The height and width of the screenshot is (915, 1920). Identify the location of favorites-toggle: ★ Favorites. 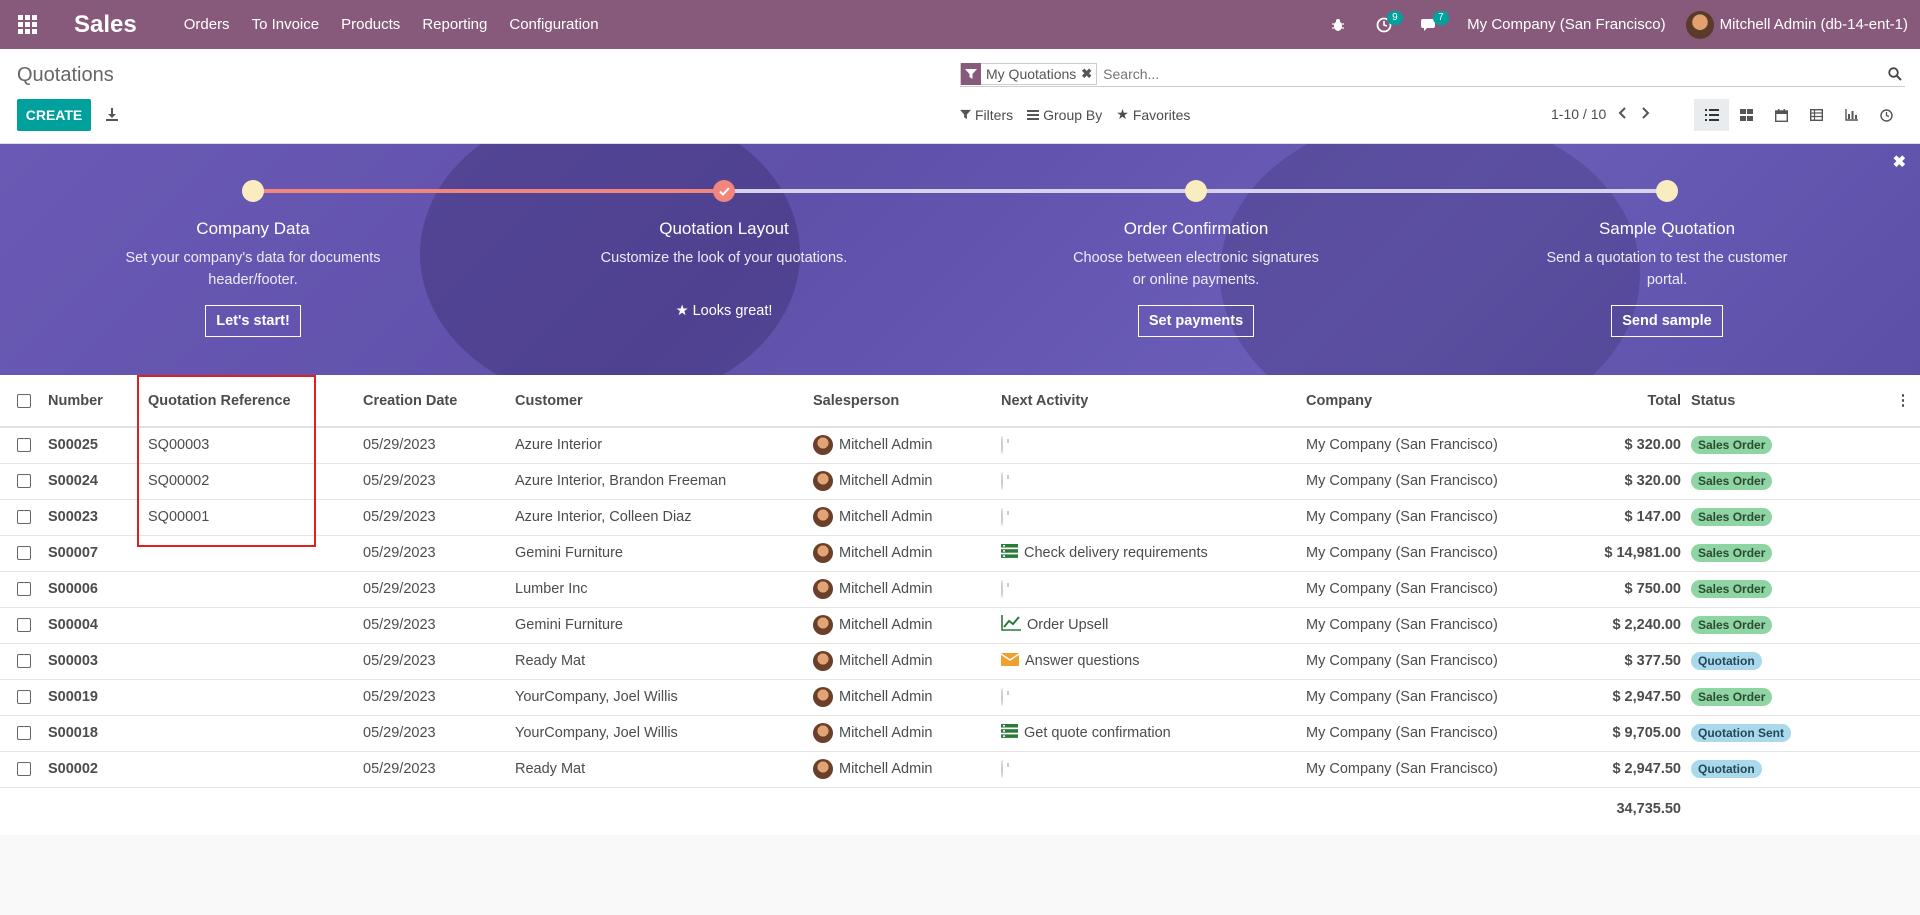
(1153, 114).